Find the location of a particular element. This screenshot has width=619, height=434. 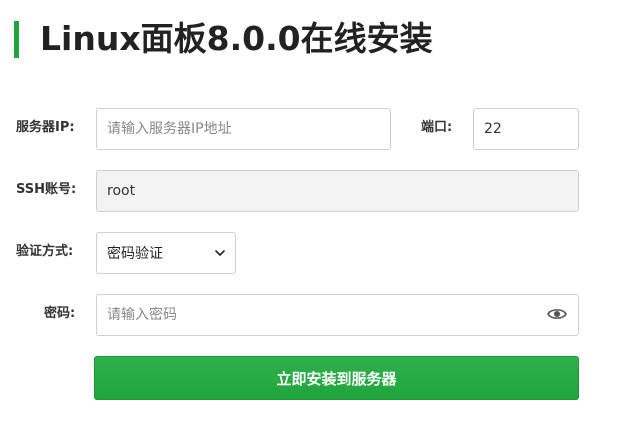

port-label: 端口: is located at coordinates (437, 127).